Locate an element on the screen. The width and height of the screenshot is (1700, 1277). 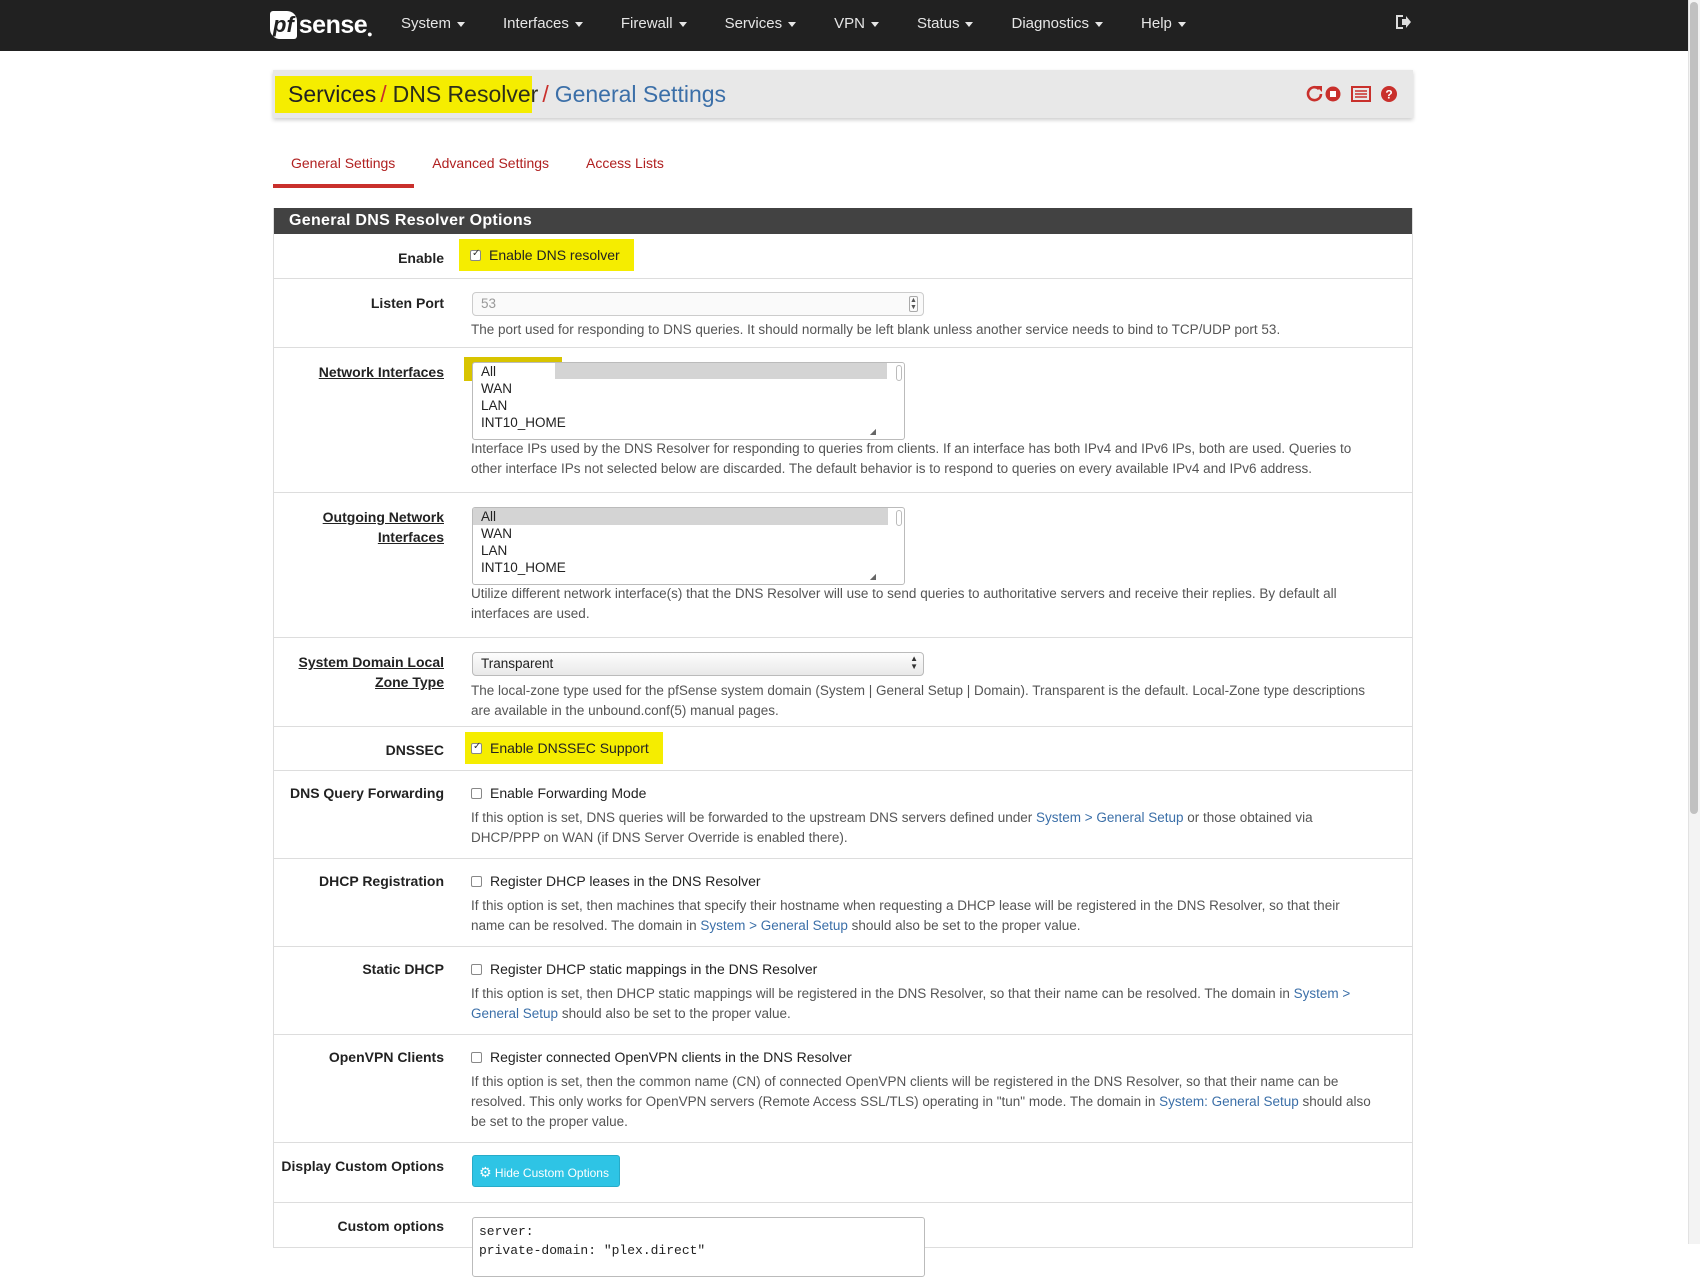
page-scrollbar is located at coordinates (1694, 622).